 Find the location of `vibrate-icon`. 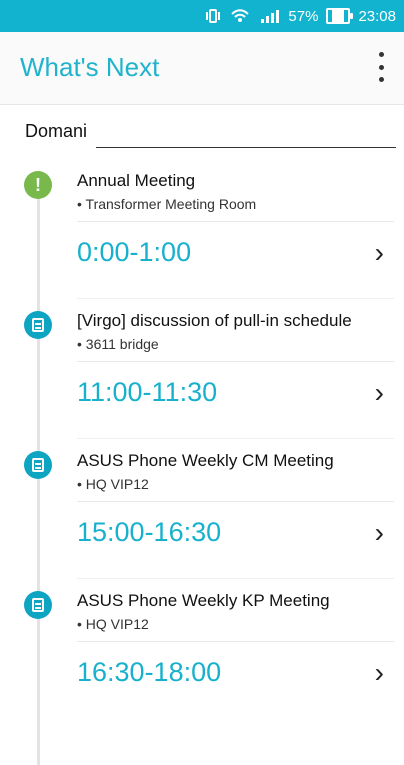

vibrate-icon is located at coordinates (213, 16).